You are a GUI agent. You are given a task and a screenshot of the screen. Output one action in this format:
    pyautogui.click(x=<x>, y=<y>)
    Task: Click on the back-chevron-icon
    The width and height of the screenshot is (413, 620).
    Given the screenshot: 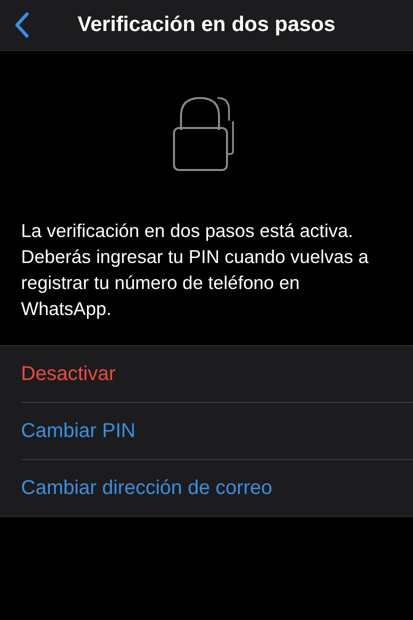 What is the action you would take?
    pyautogui.click(x=22, y=25)
    